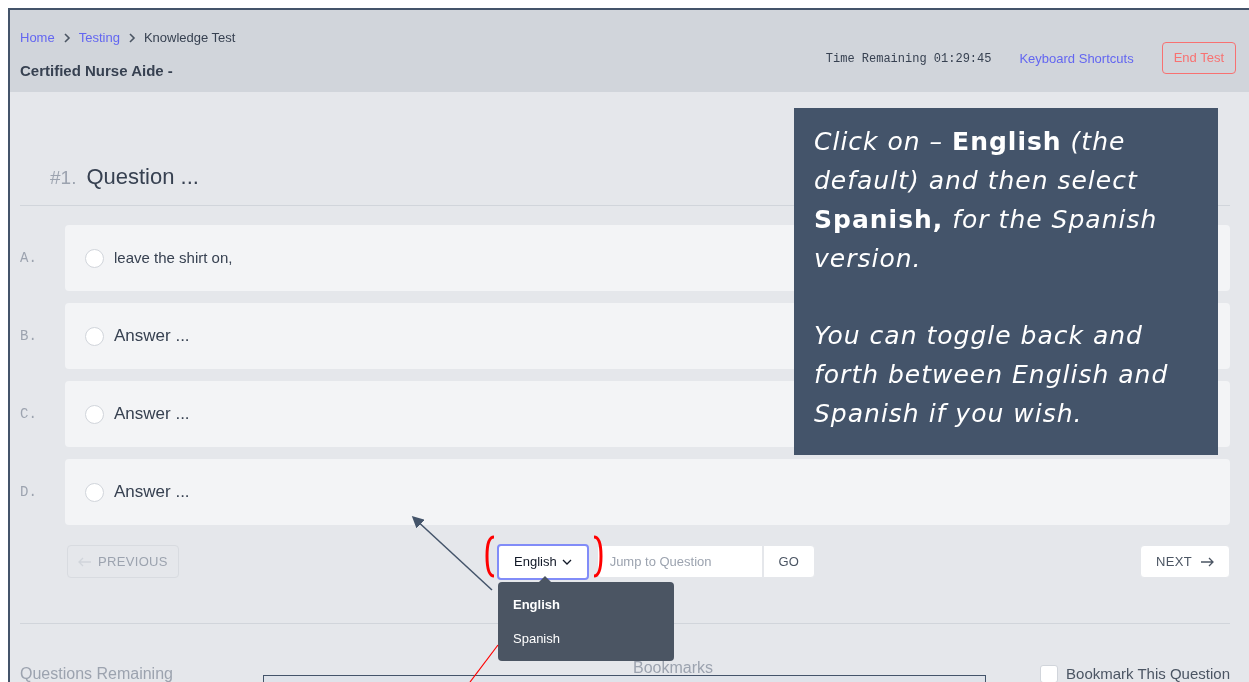  Describe the element at coordinates (29, 492) in the screenshot. I see `answer-letter: D.` at that location.